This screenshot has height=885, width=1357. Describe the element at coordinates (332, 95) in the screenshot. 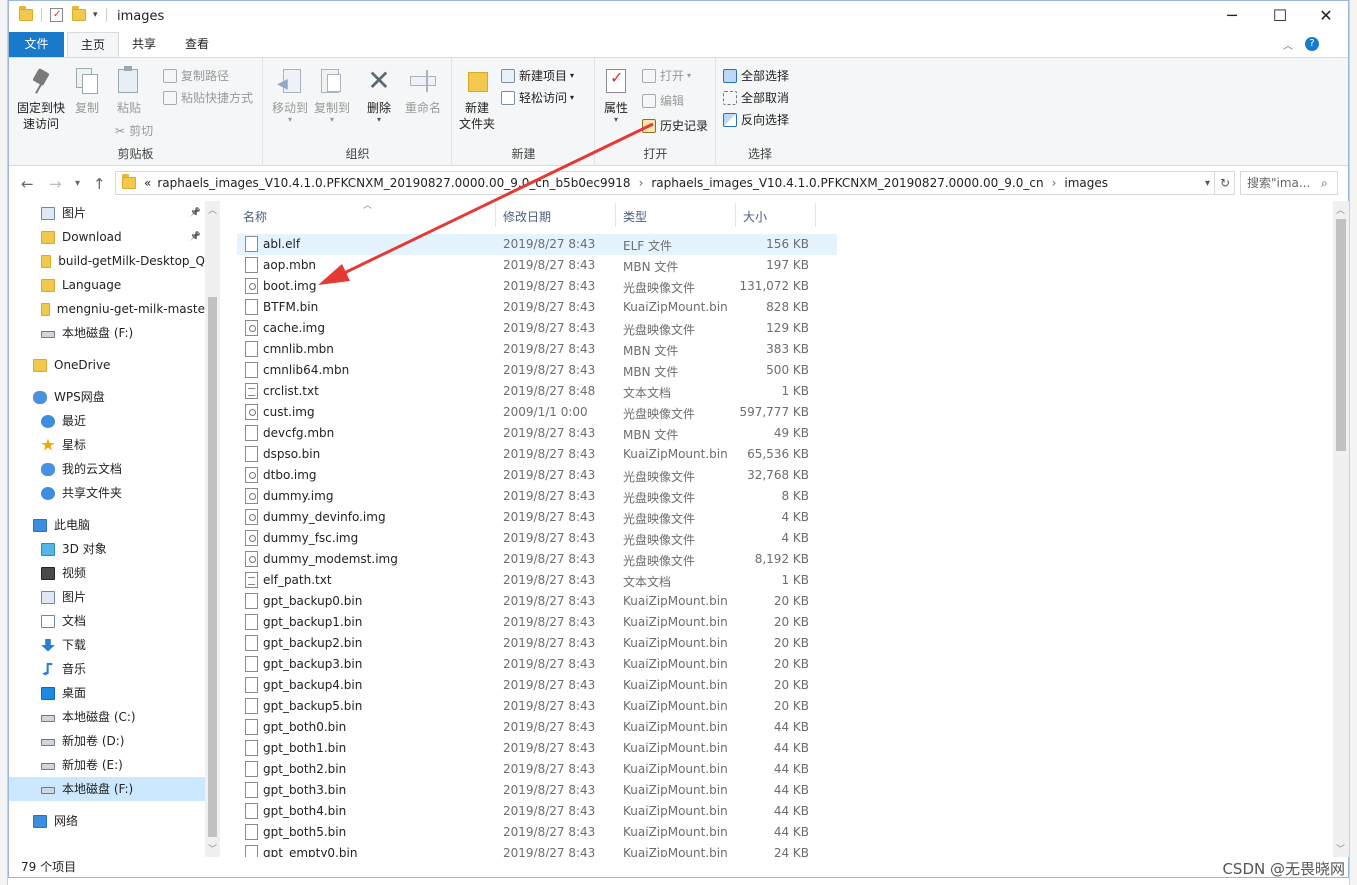

I see `copy-to-button: 复制到 ▾` at that location.